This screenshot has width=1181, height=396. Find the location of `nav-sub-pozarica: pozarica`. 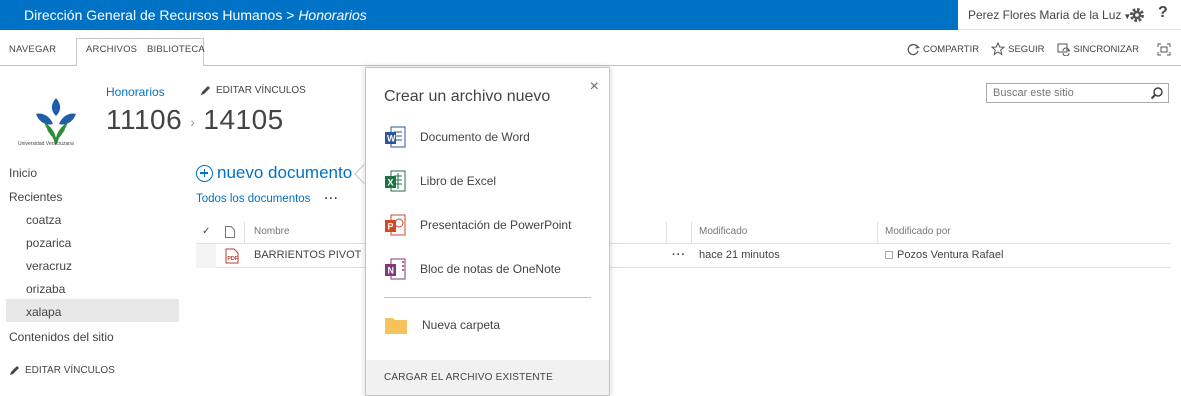

nav-sub-pozarica: pozarica is located at coordinates (48, 243).